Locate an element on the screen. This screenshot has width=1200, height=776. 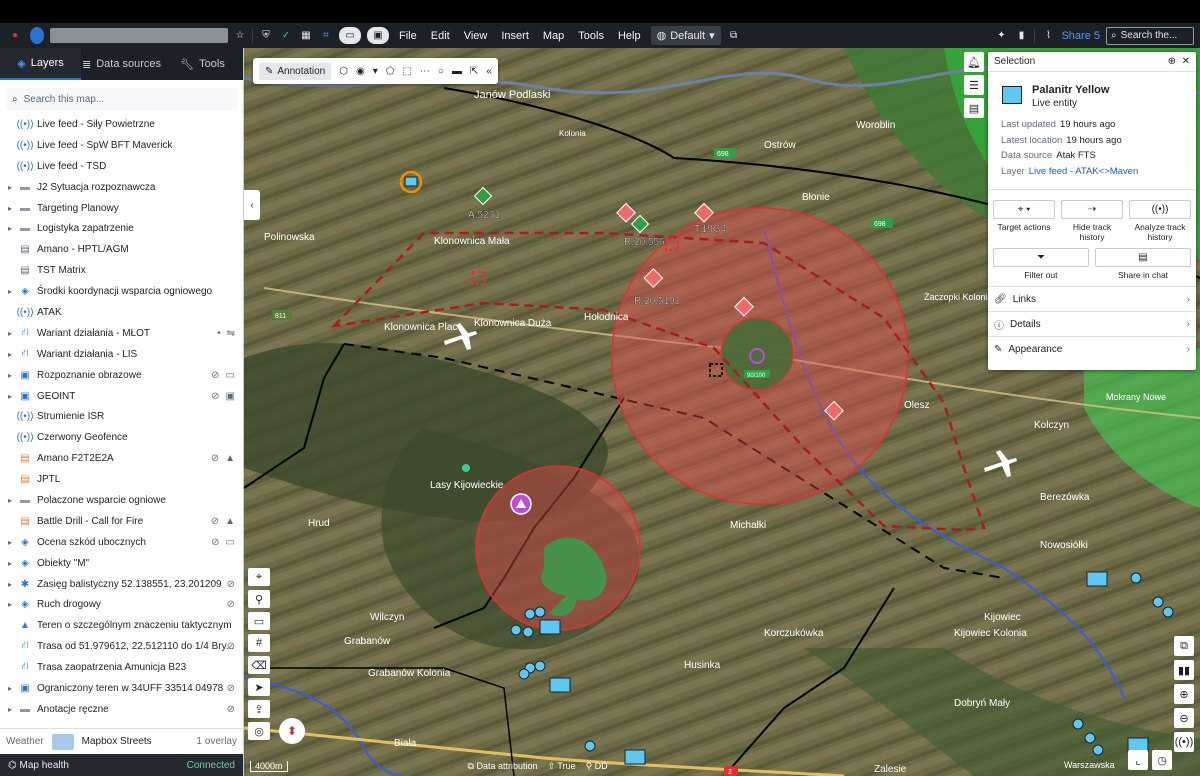
menu-file: File is located at coordinates (408, 36).